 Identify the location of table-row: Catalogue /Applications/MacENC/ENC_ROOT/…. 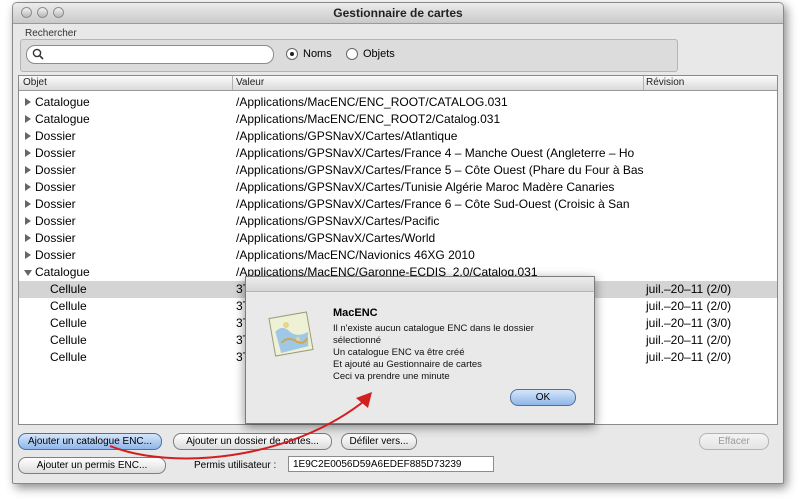
(398, 102).